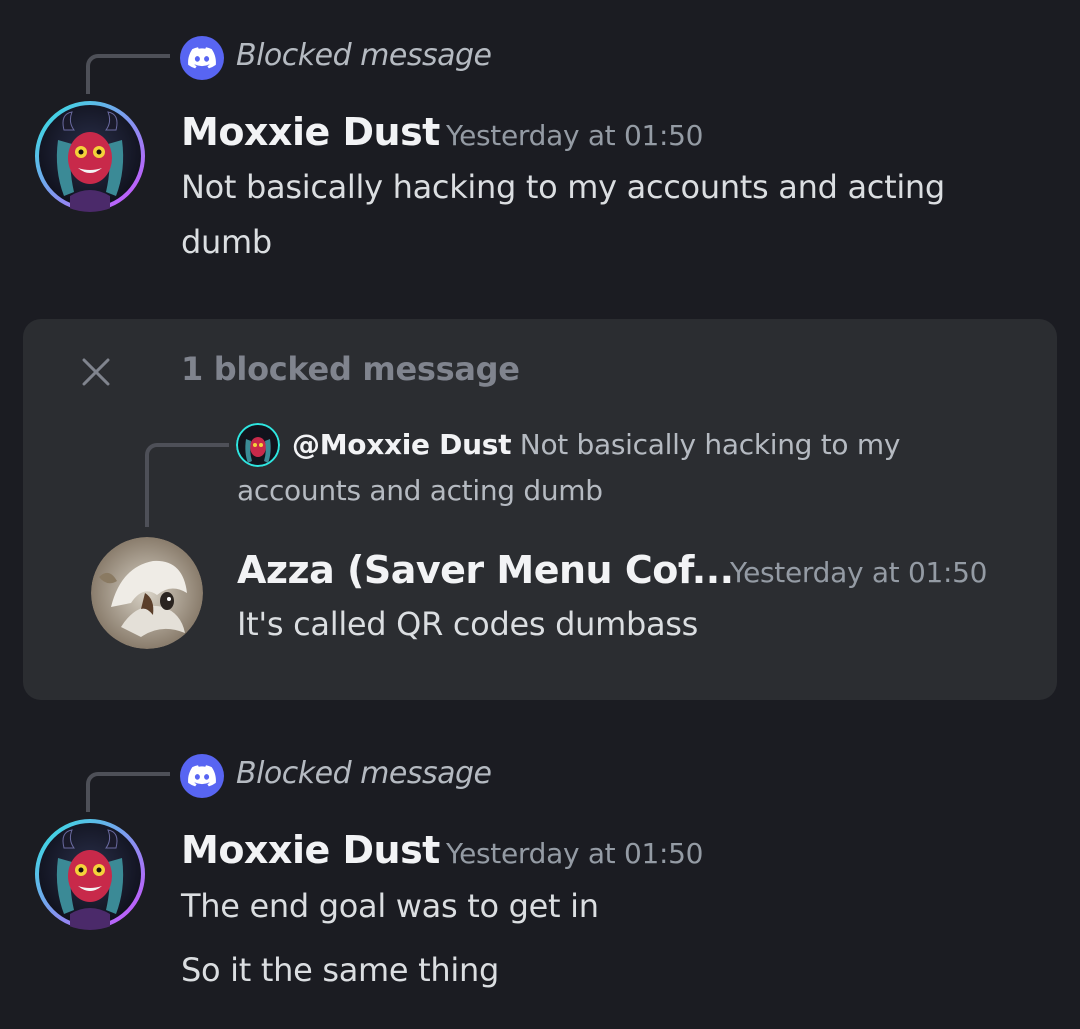 The image size is (1080, 1029). Describe the element at coordinates (468, 624) in the screenshot. I see `message-text-line: It's called QR codes dumbass` at that location.